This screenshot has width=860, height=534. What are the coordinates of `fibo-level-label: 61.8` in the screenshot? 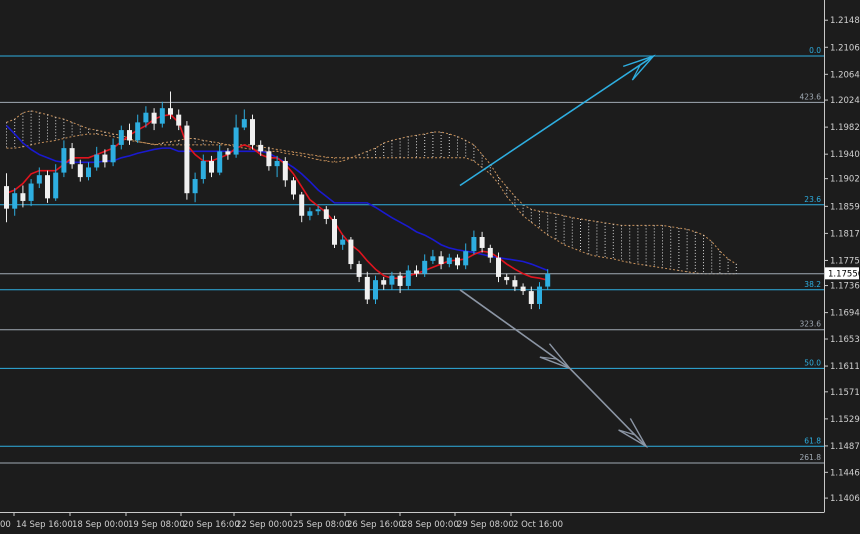 It's located at (812, 440).